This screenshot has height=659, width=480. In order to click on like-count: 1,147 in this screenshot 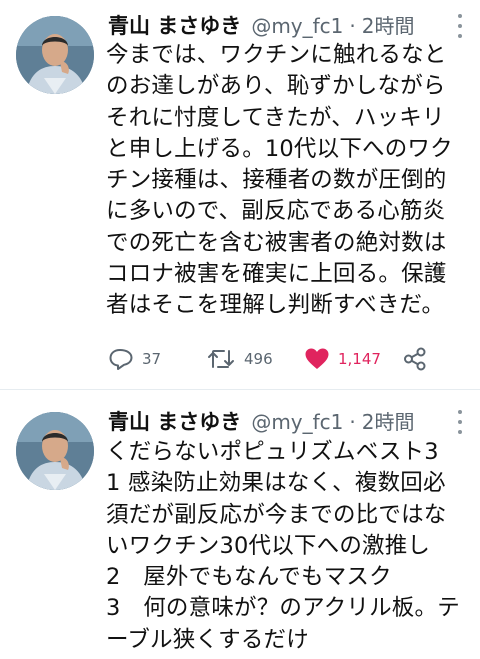, I will do `click(359, 359)`.